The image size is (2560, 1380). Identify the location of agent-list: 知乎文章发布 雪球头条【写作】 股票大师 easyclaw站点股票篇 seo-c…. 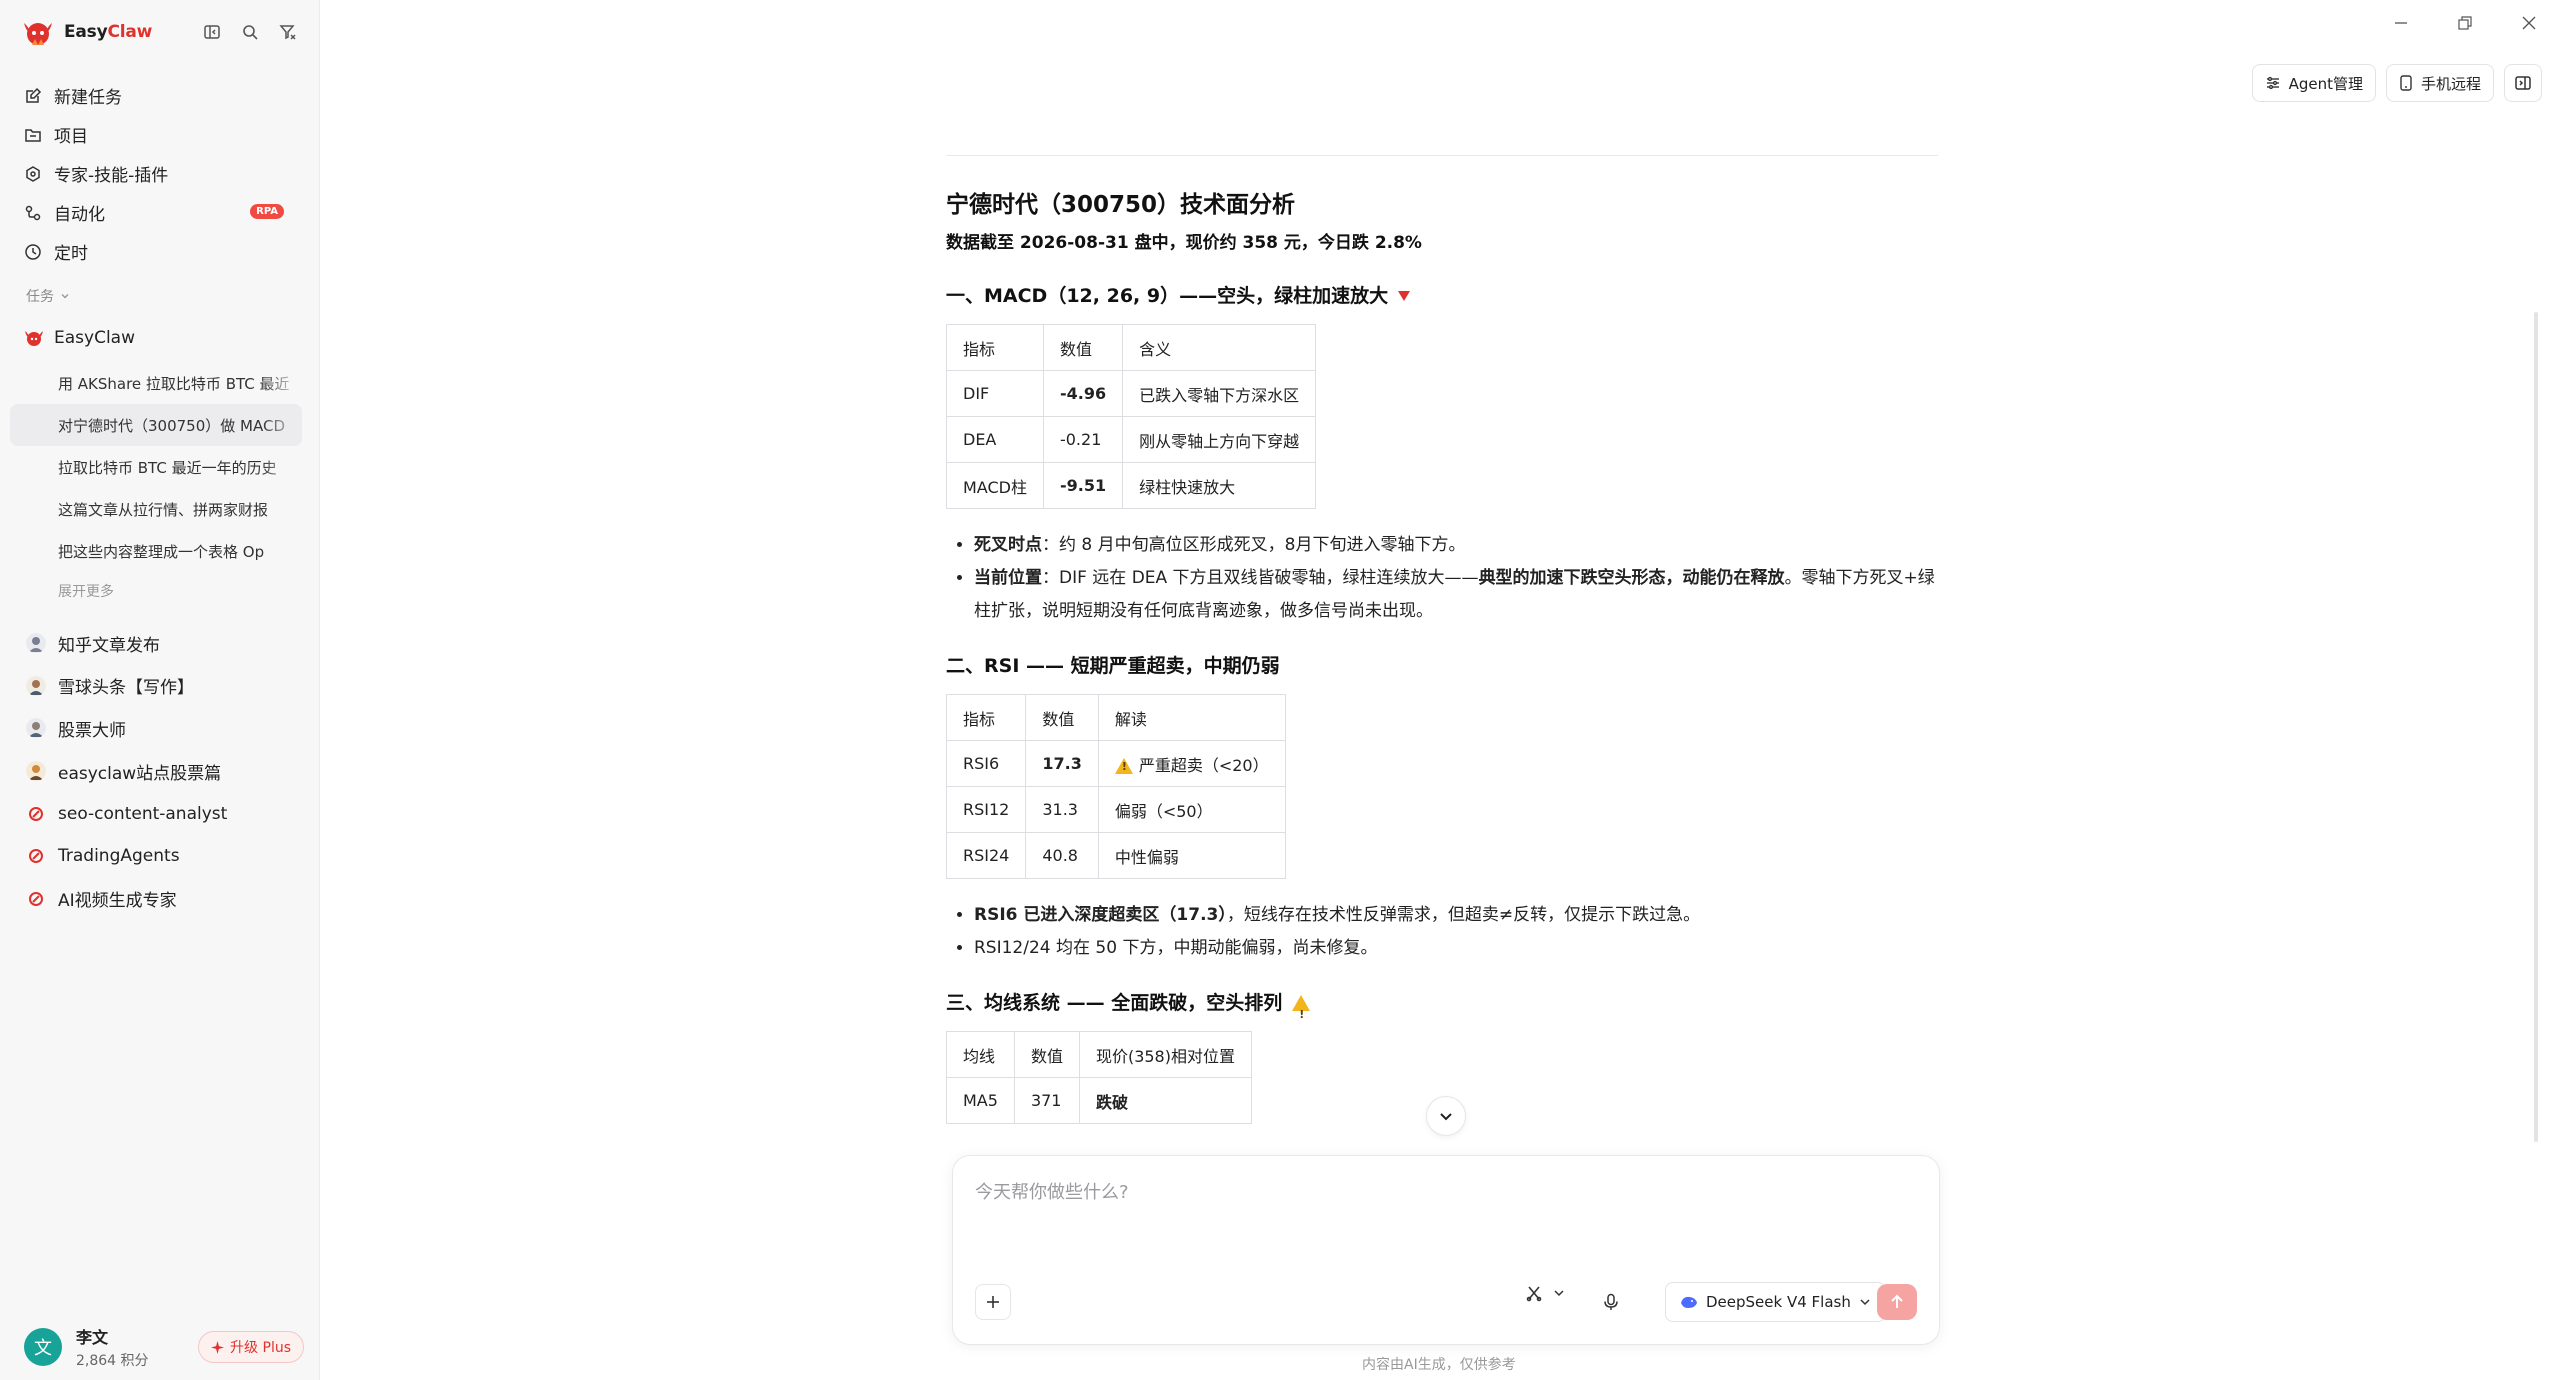
(160, 771).